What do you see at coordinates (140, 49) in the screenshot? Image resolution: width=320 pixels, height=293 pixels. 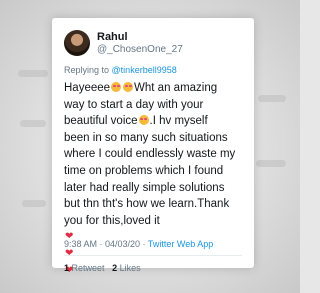 I see `user-handle: @_ChosenOne_27` at bounding box center [140, 49].